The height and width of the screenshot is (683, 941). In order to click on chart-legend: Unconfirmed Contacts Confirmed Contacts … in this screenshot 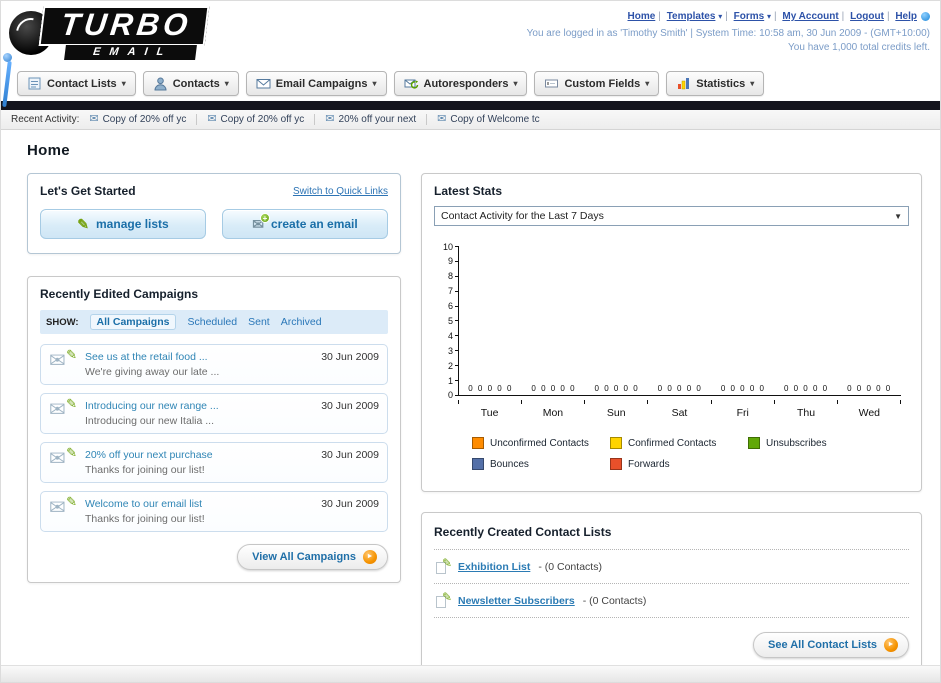, I will do `click(686, 458)`.